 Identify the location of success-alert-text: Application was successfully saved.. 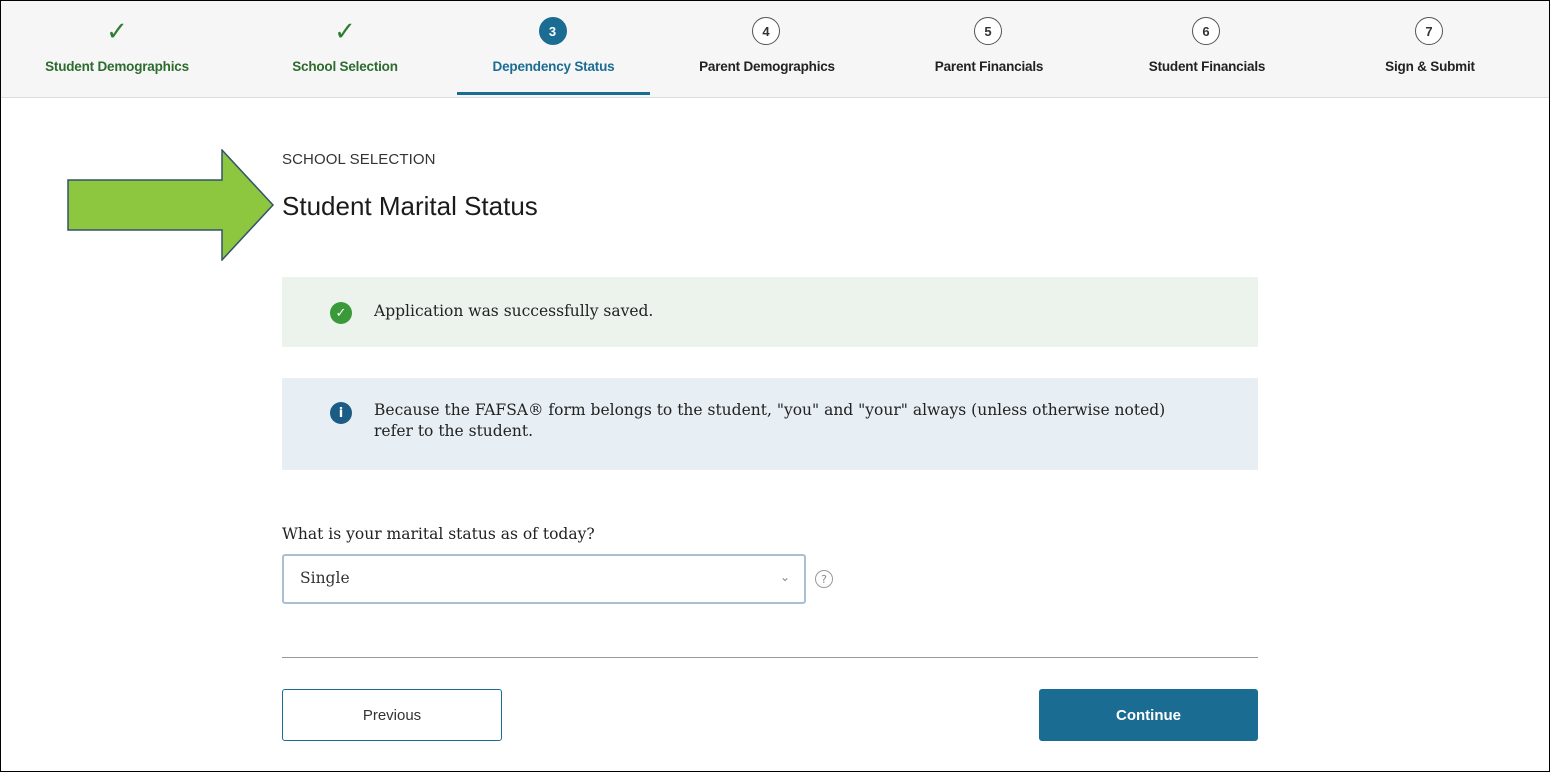
(514, 311).